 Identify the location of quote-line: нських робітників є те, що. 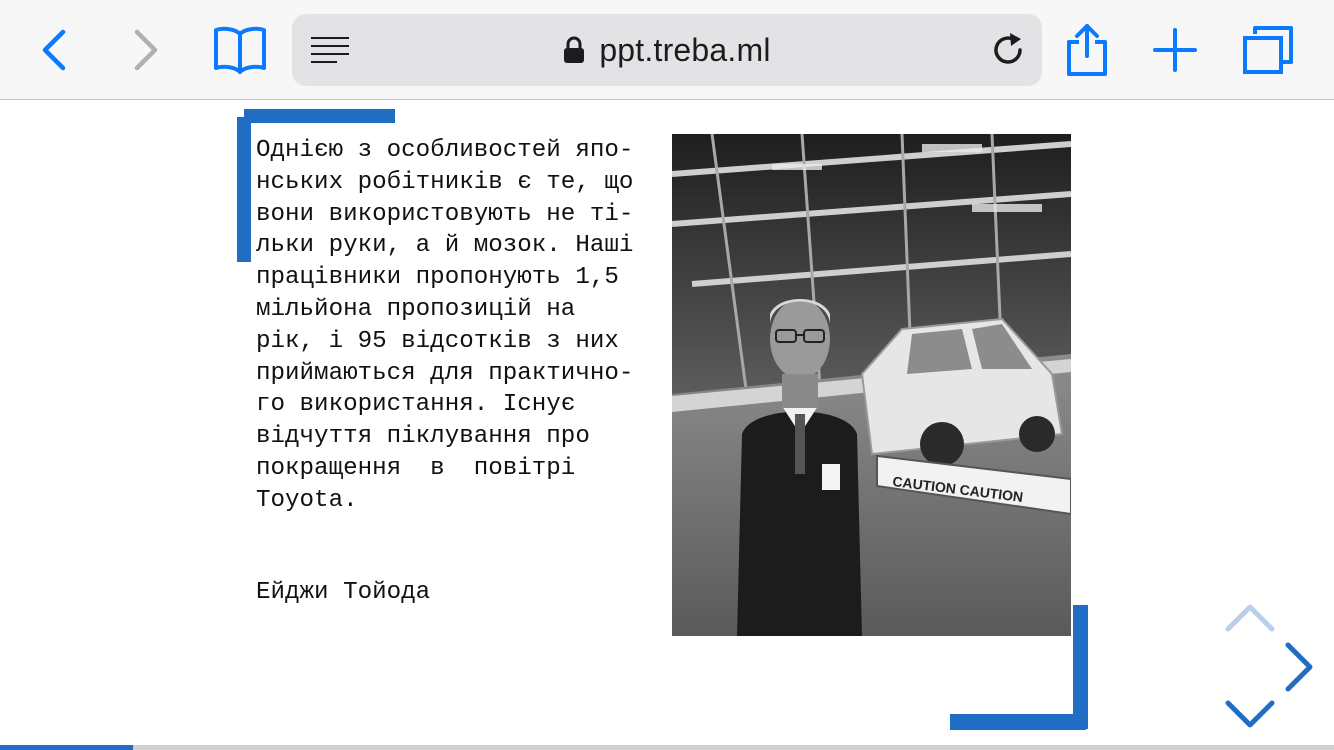
(445, 182).